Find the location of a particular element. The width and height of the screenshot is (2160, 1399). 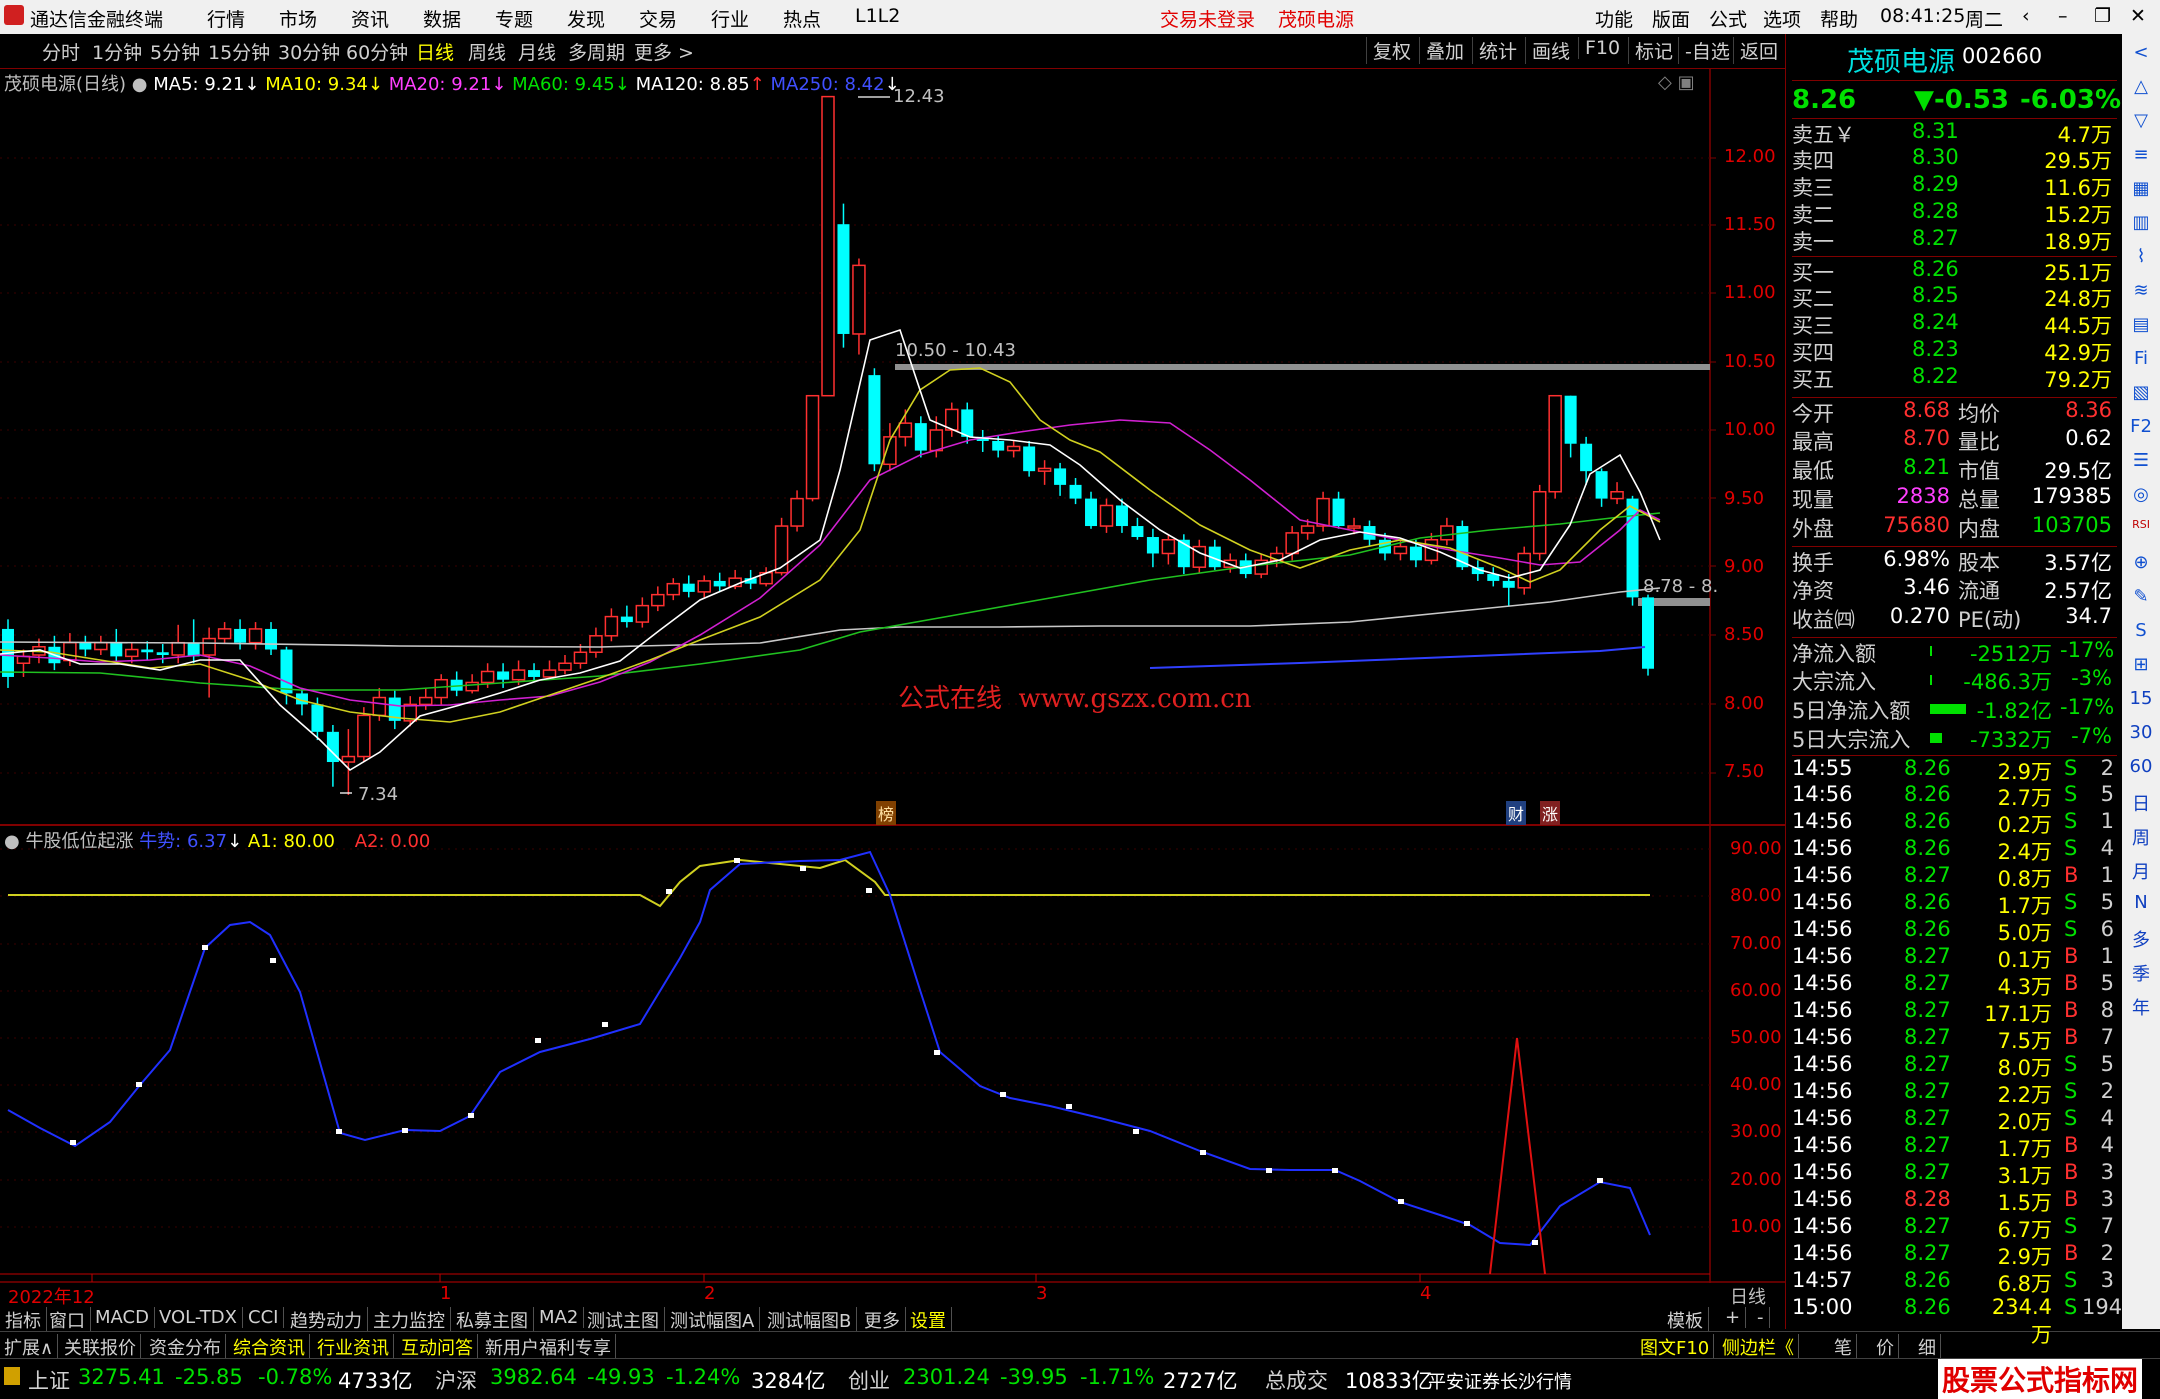

list-icon: ≡ is located at coordinates (2141, 157).